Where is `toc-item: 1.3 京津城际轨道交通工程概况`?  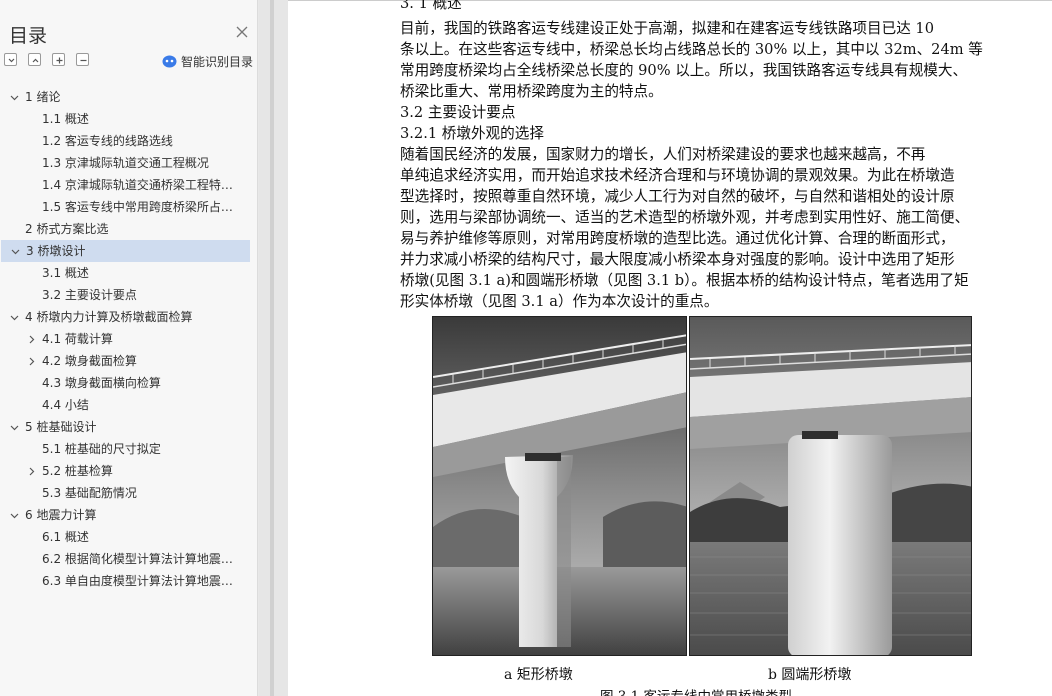
toc-item: 1.3 京津城际轨道交通工程概况 is located at coordinates (129, 163).